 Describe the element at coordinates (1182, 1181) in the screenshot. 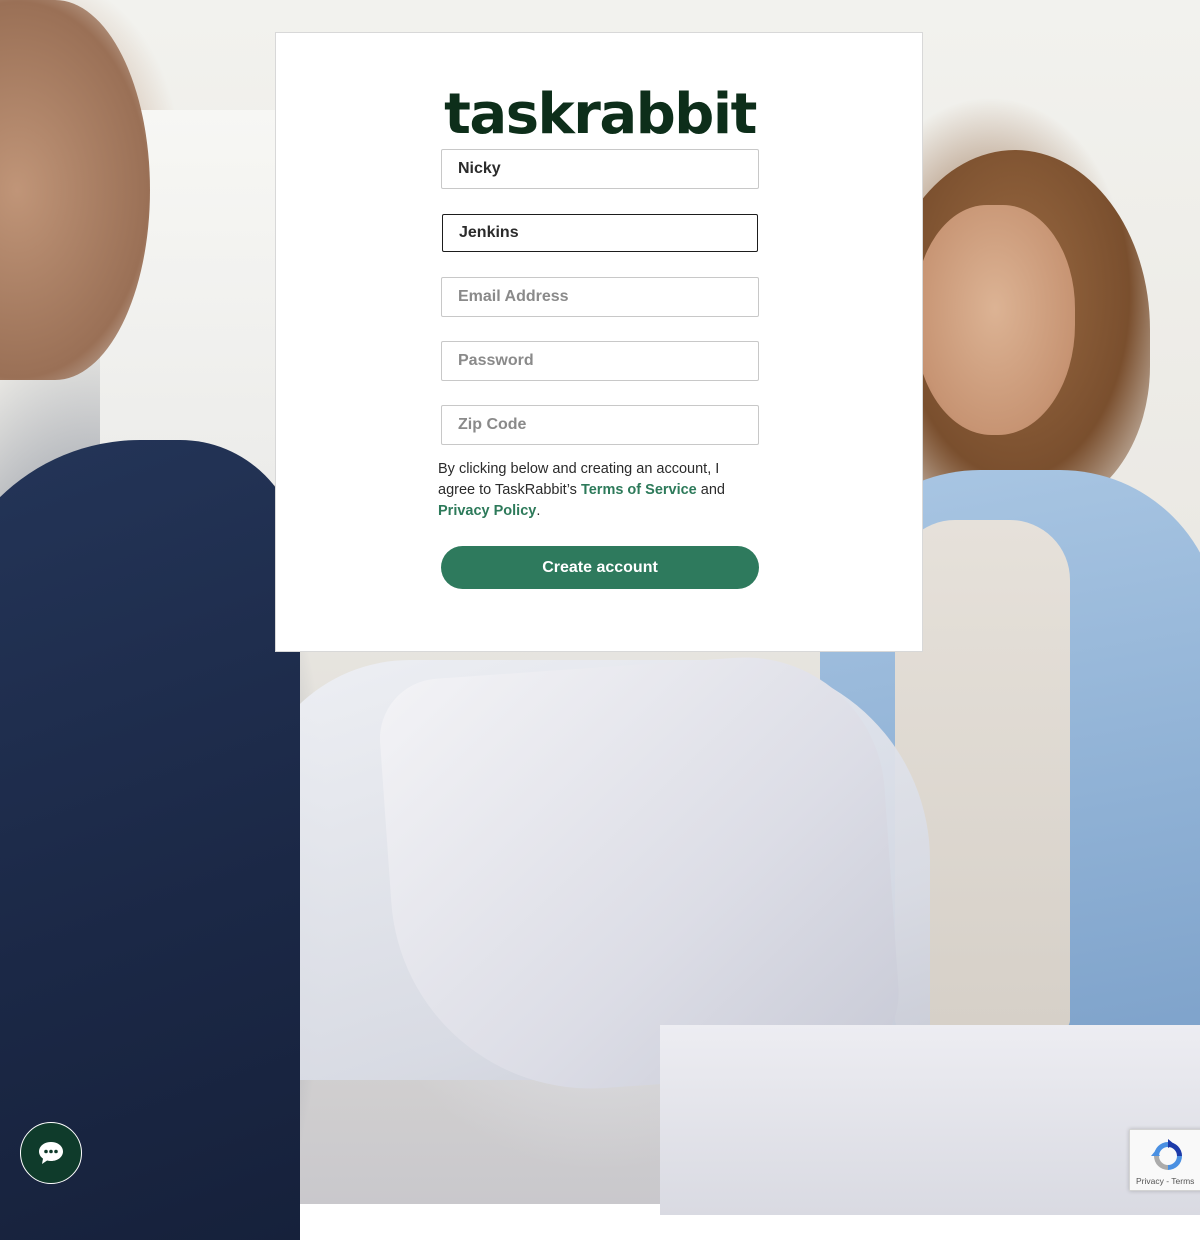

I see `recaptcha-terms-link: Terms` at that location.